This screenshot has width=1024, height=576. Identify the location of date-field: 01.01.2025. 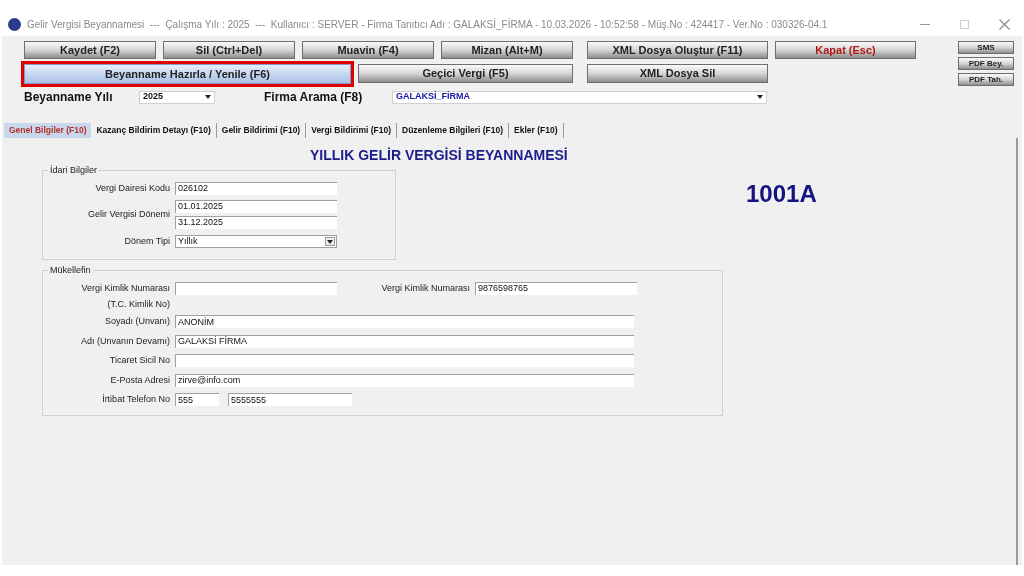
(256, 206).